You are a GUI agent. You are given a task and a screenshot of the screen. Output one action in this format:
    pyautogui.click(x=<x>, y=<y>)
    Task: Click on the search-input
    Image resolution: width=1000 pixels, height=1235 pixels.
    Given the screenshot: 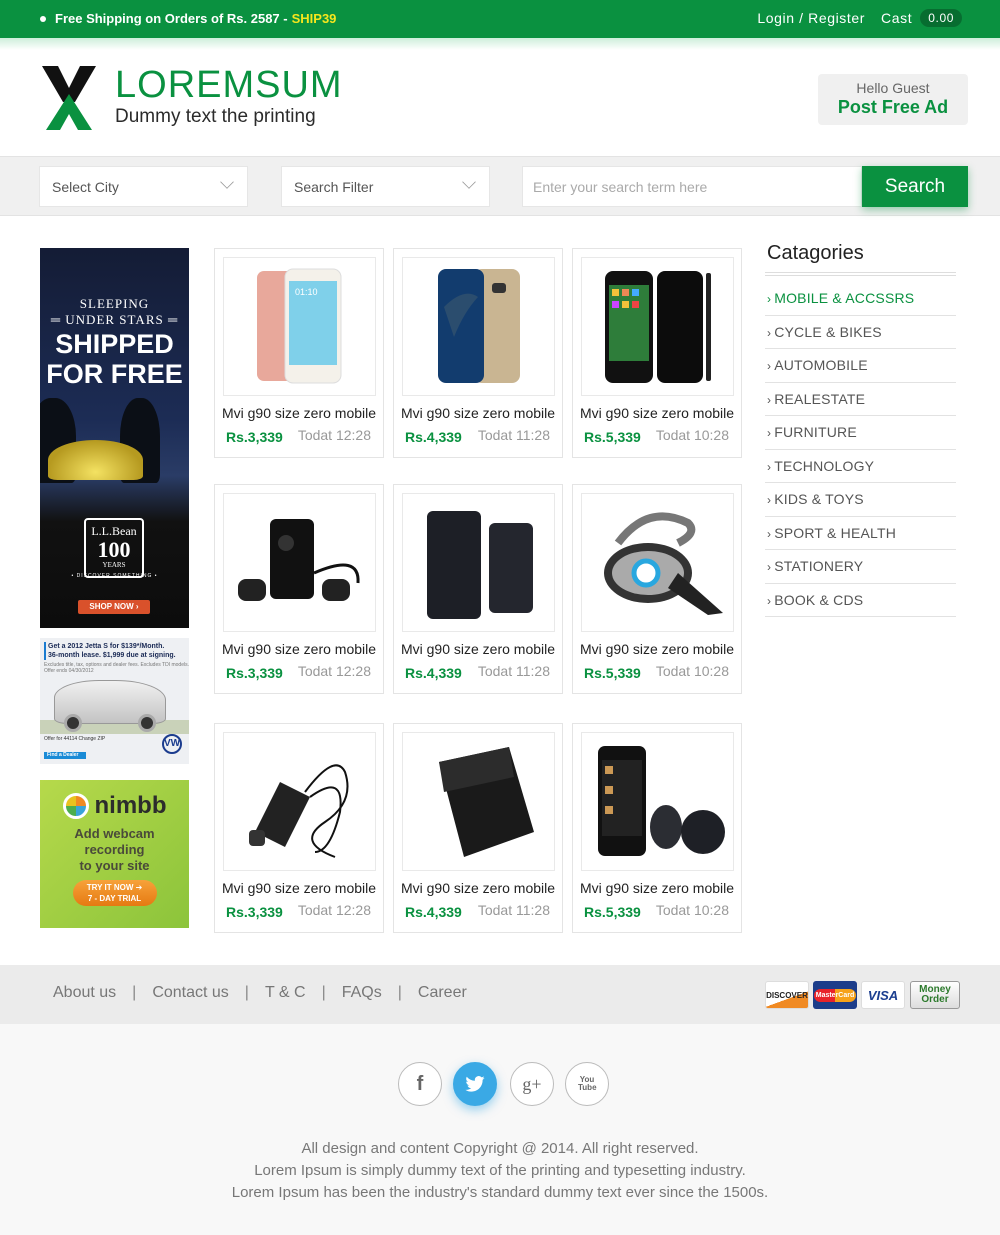 What is the action you would take?
    pyautogui.click(x=692, y=186)
    